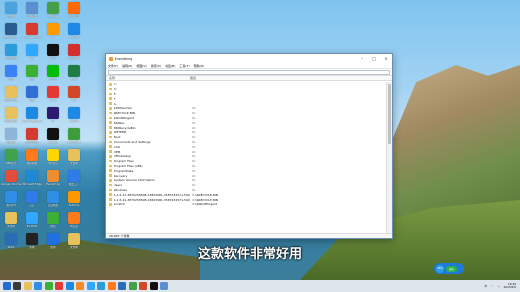  Describe the element at coordinates (246, 151) in the screenshot. I see `result-row: OEM C:` at that location.